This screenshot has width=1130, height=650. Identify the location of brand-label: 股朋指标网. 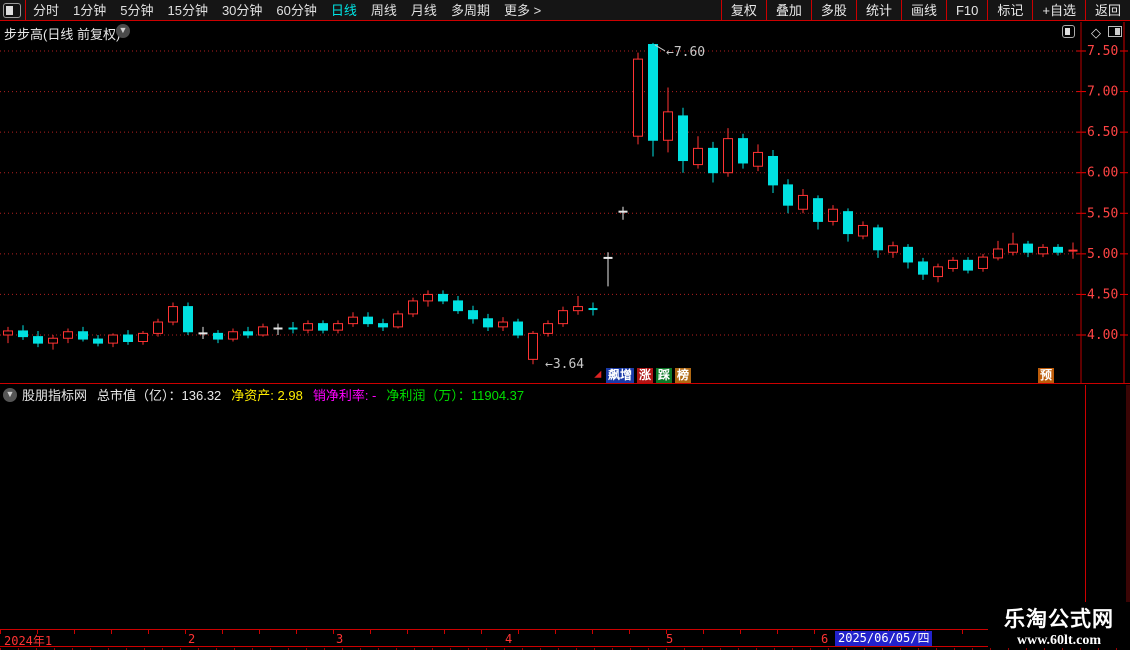
(55, 395).